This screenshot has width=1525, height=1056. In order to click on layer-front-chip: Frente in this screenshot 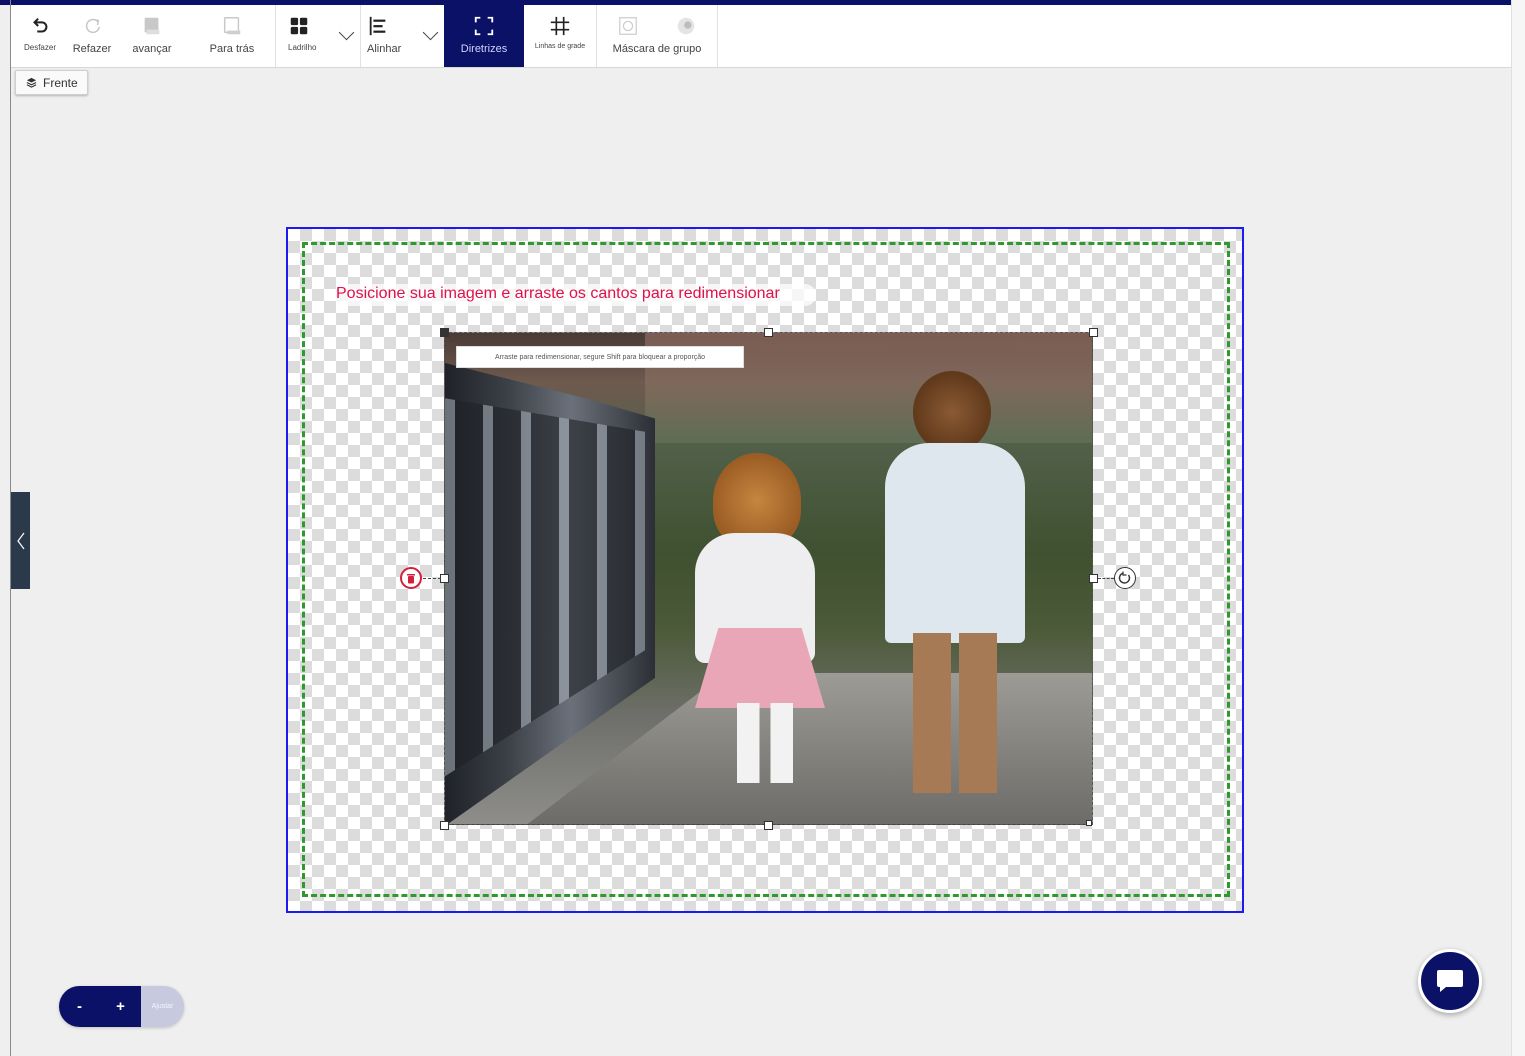, I will do `click(51, 82)`.